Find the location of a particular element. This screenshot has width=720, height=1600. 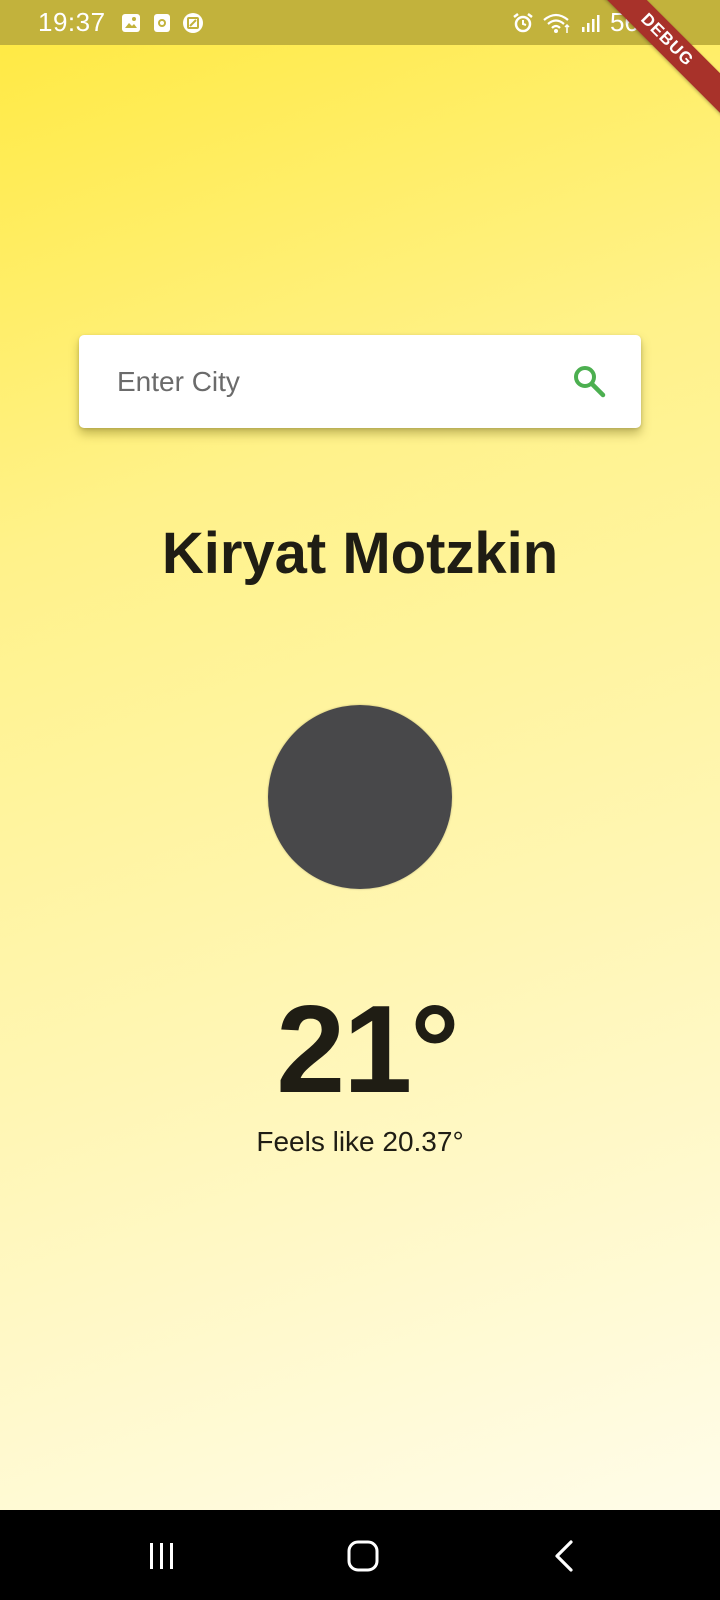

status-bar: 19:37 56% is located at coordinates (360, 22).